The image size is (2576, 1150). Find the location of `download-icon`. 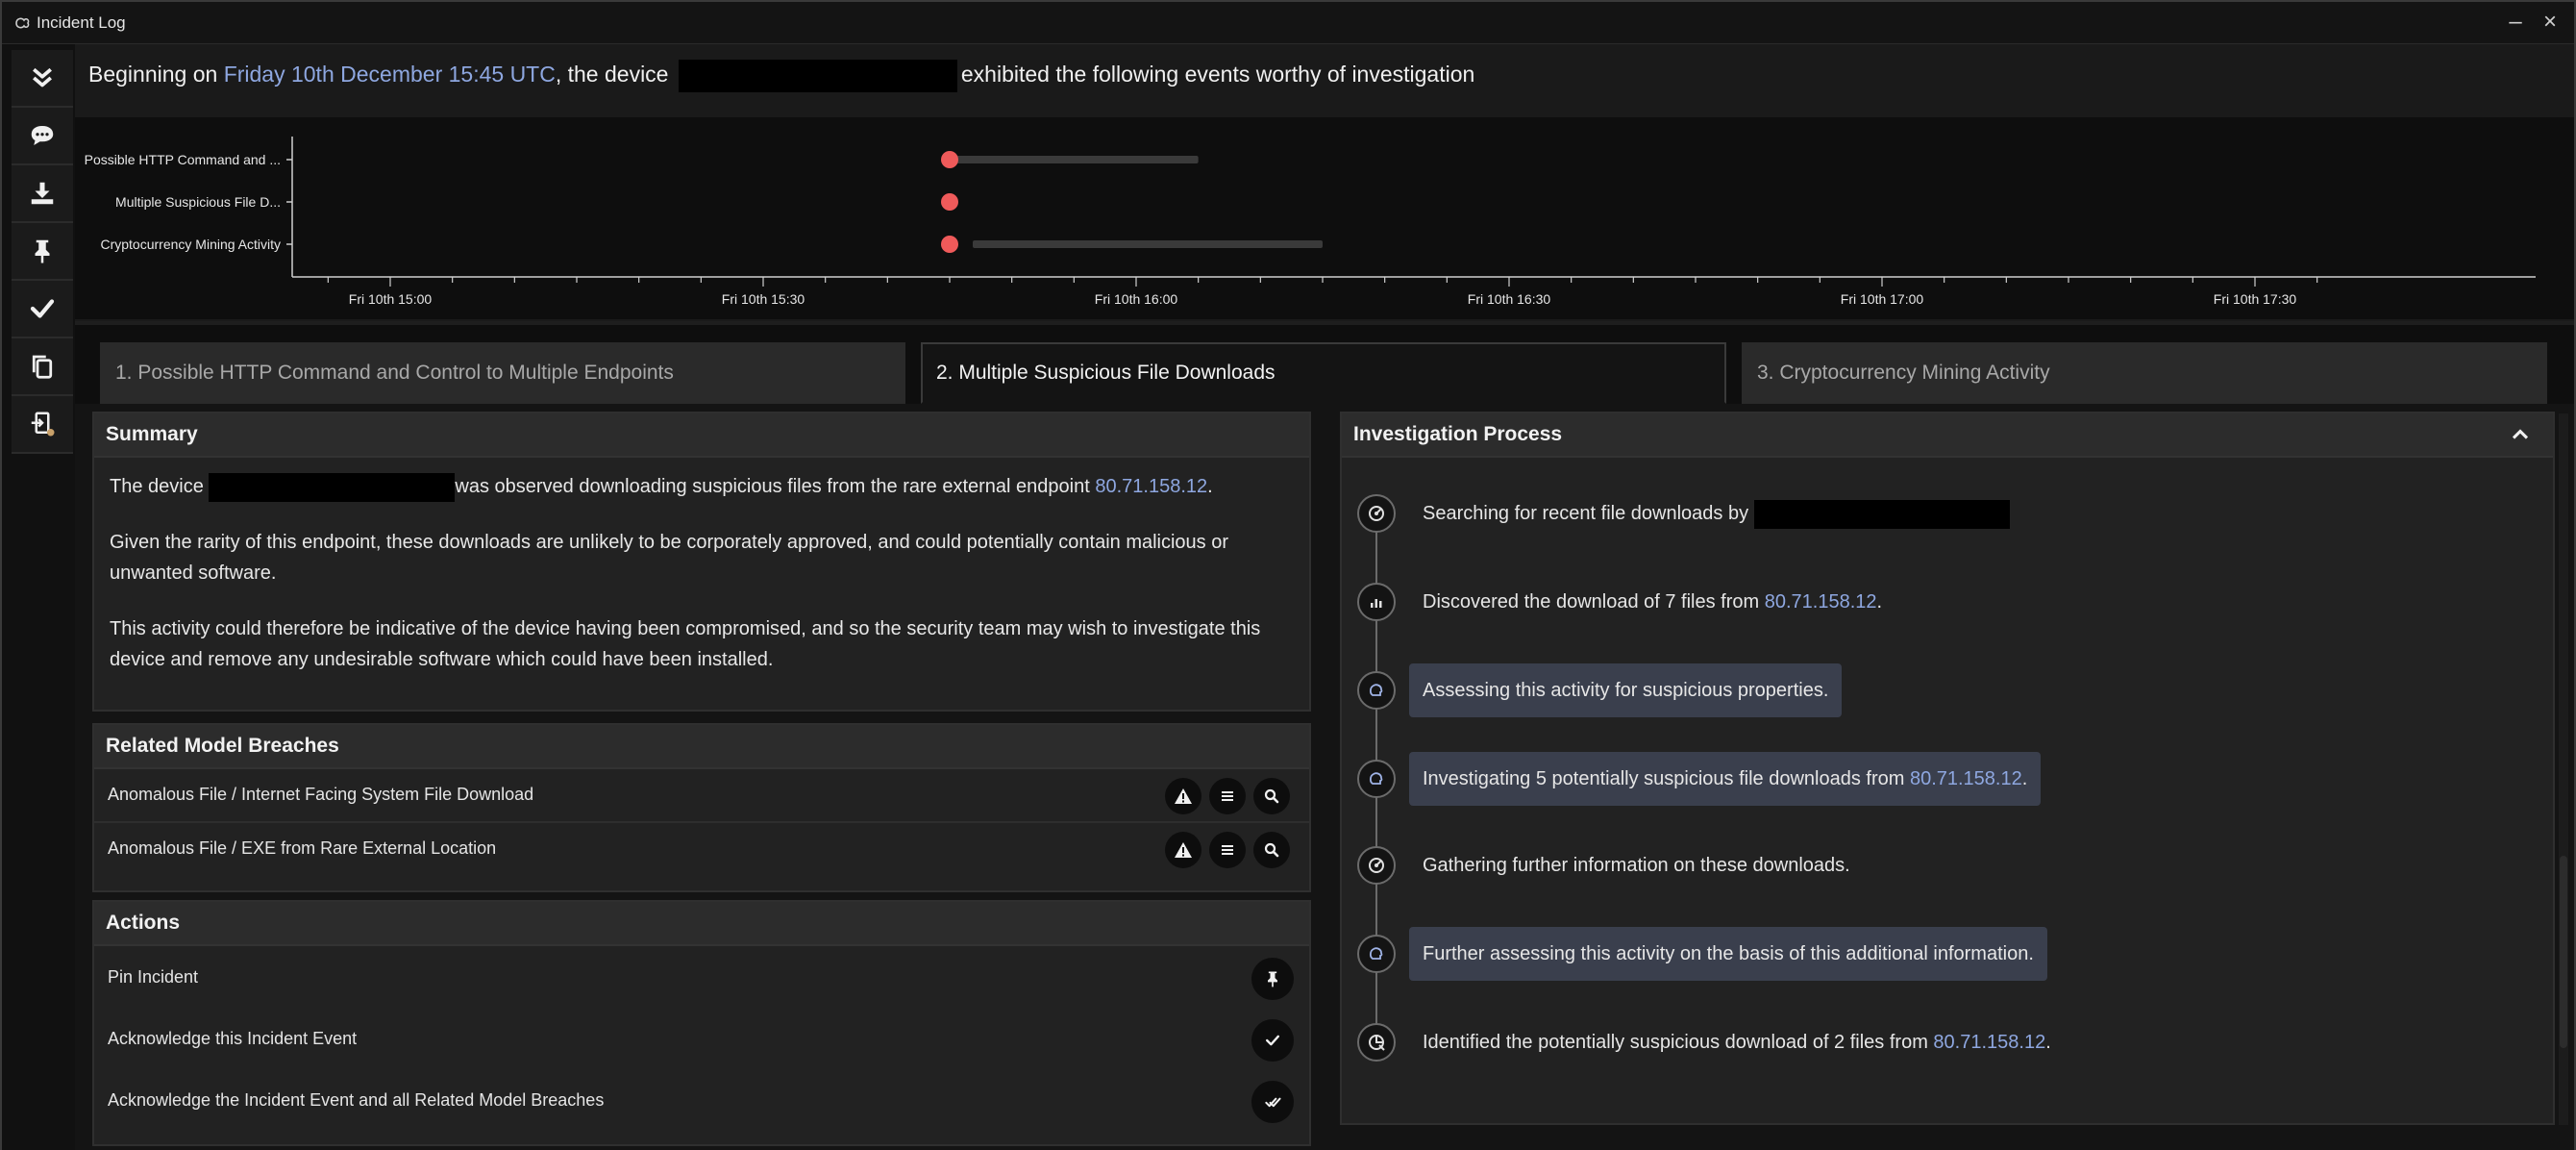

download-icon is located at coordinates (42, 193).